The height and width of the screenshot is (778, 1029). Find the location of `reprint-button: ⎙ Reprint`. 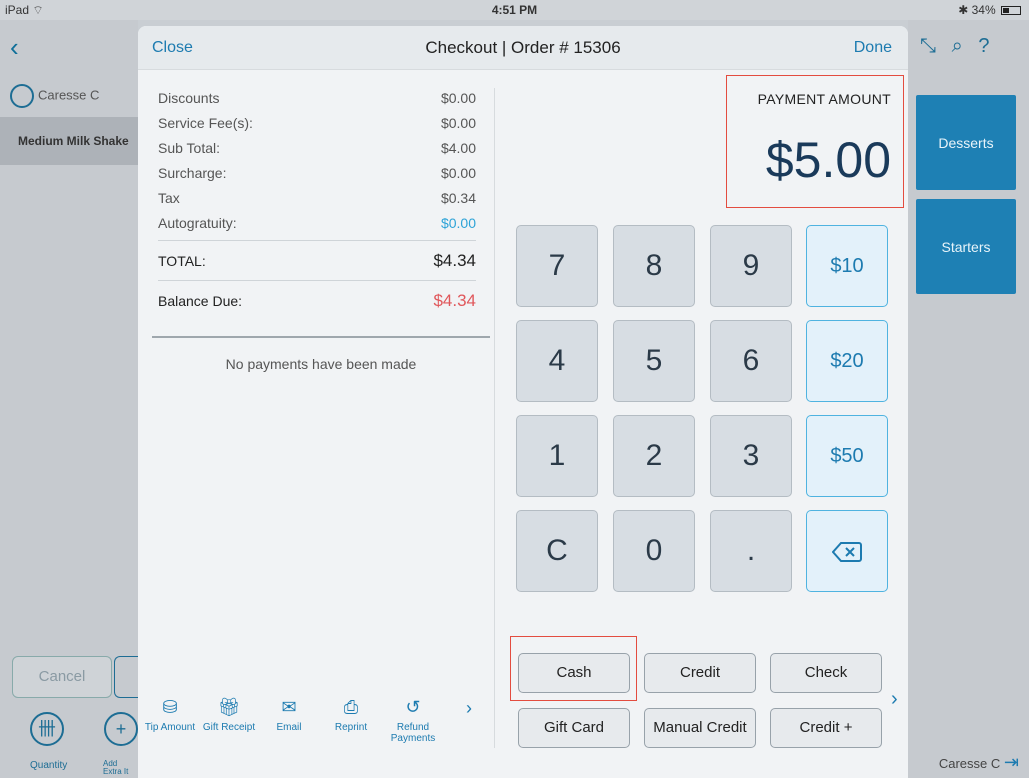

reprint-button: ⎙ Reprint is located at coordinates (351, 713).